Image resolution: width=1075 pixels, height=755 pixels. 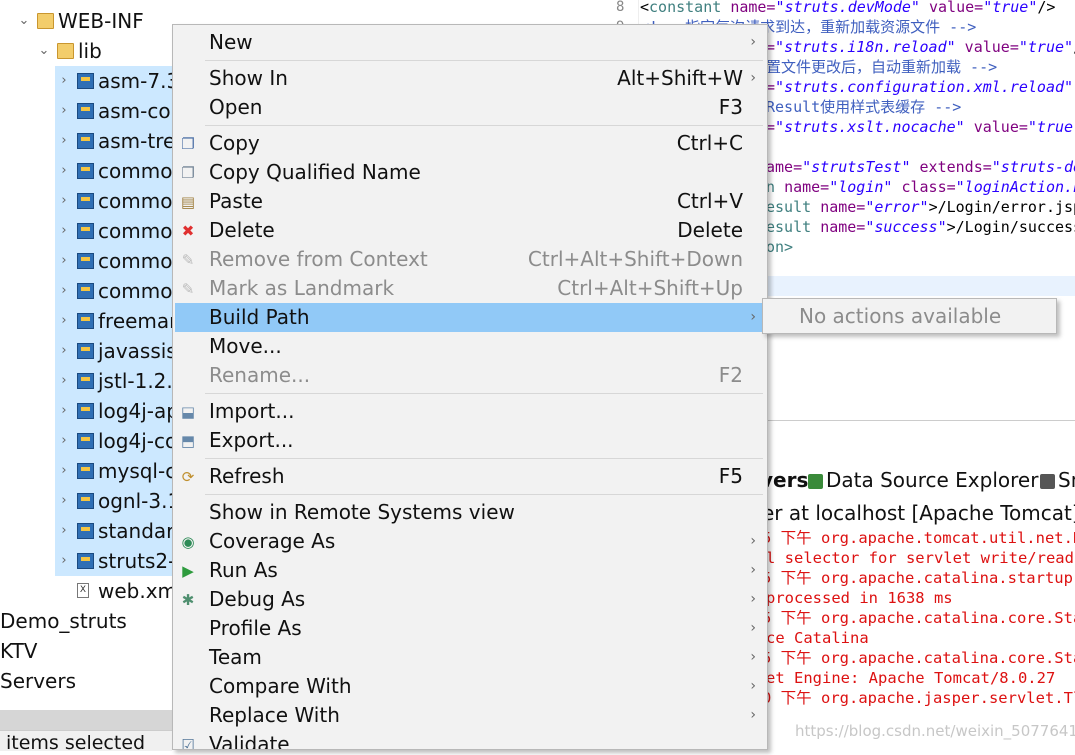 What do you see at coordinates (470, 201) in the screenshot?
I see `menu-item-paste: ▤ Paste Ctrl+V` at bounding box center [470, 201].